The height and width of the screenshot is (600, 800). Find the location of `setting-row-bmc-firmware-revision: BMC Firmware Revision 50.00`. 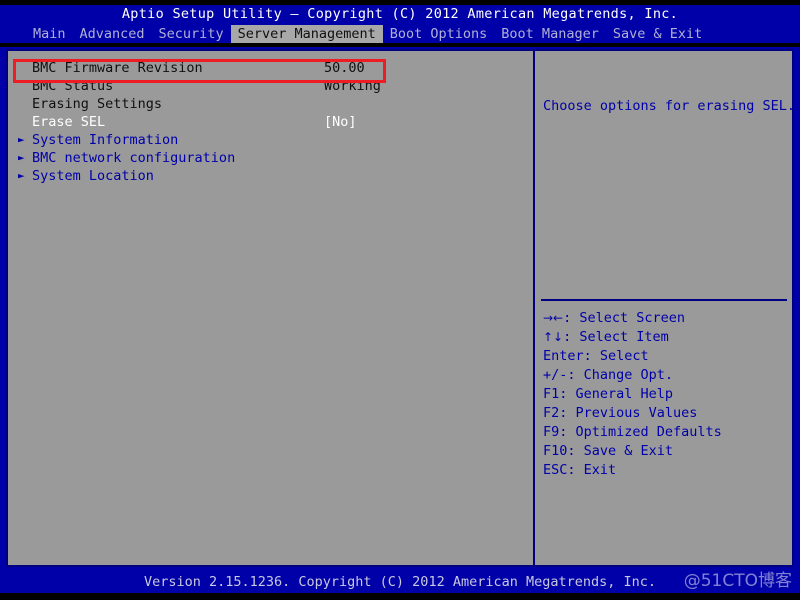

setting-row-bmc-firmware-revision: BMC Firmware Revision 50.00 is located at coordinates (270, 68).